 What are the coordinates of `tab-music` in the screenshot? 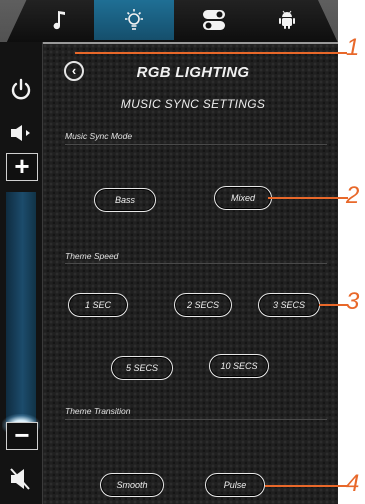 It's located at (60, 20).